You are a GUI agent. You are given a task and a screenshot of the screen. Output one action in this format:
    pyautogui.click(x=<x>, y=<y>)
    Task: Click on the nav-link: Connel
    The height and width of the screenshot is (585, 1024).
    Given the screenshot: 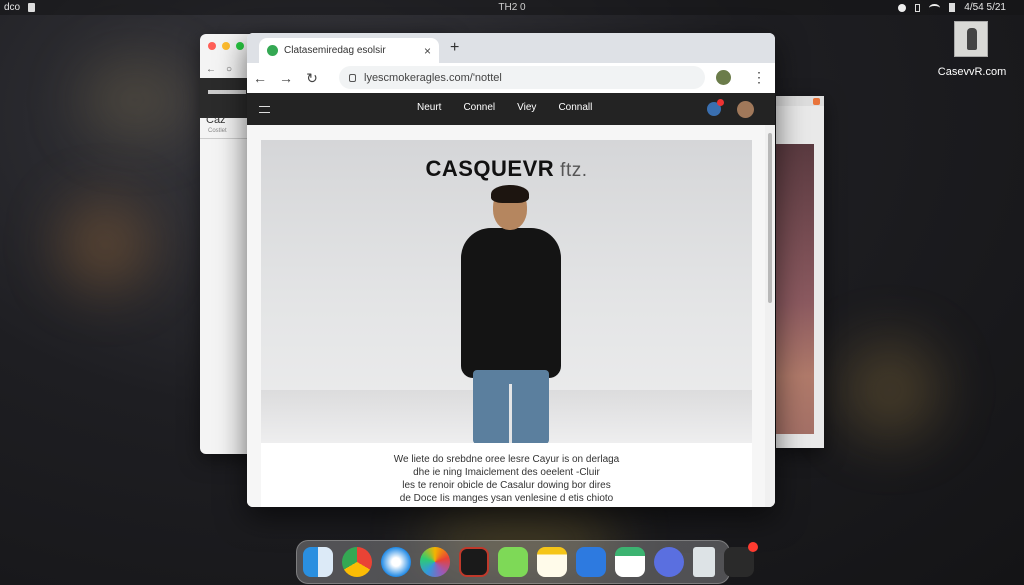 What is the action you would take?
    pyautogui.click(x=479, y=107)
    